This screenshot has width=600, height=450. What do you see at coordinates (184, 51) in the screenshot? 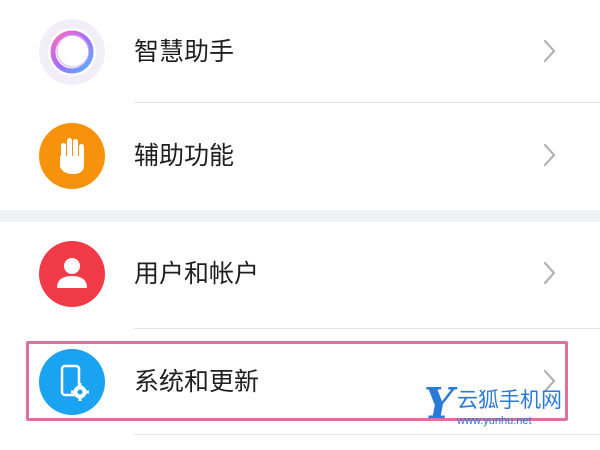
I see `settings-item-label: 智慧助手` at bounding box center [184, 51].